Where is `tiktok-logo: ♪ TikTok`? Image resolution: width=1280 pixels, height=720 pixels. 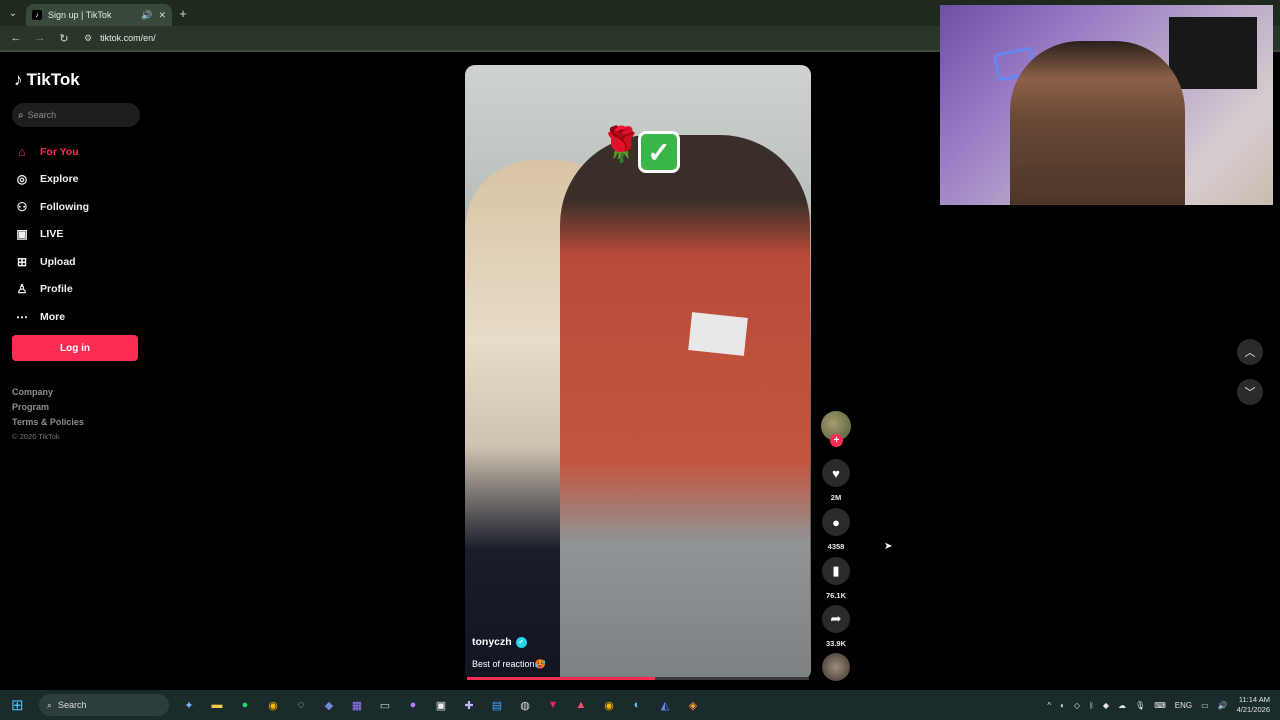
tiktok-logo: ♪ TikTok is located at coordinates (47, 80).